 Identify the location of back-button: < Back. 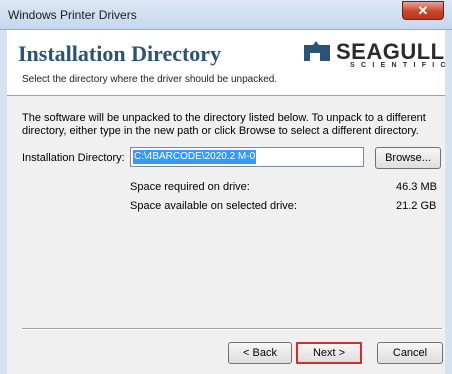
(260, 353).